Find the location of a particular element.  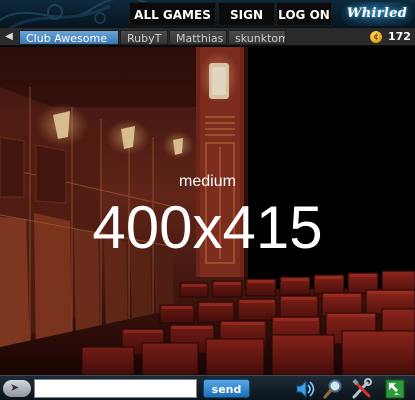

build-tools-icon is located at coordinates (362, 389).